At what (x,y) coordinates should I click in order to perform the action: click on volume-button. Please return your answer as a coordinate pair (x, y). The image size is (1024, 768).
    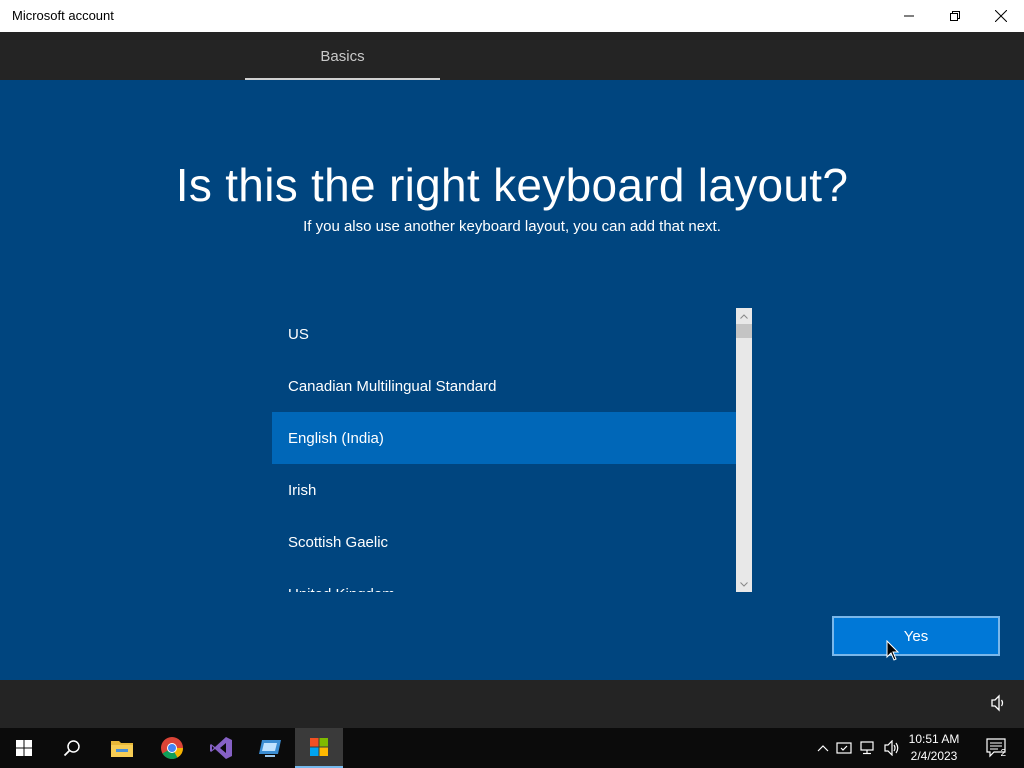
    Looking at the image, I should click on (999, 705).